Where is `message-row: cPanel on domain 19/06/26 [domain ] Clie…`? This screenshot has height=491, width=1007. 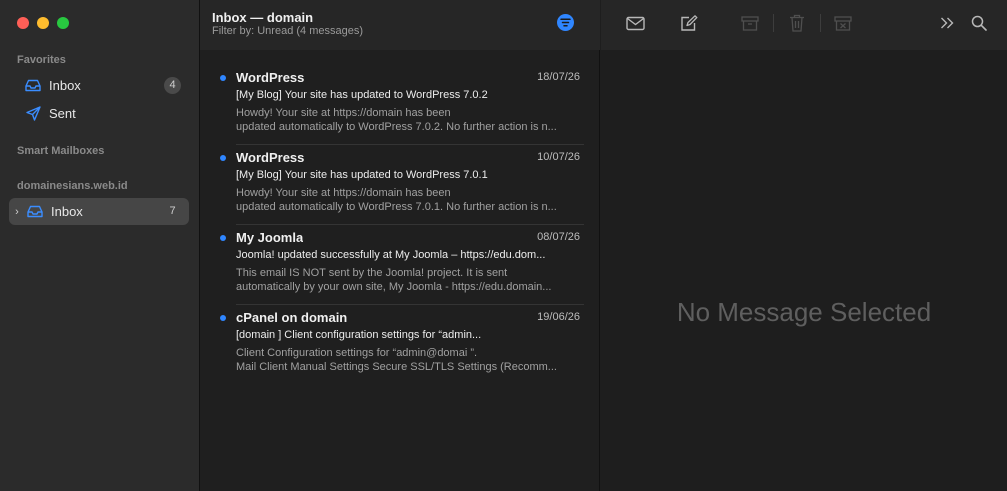
message-row: cPanel on domain 19/06/26 [domain ] Clie… is located at coordinates (400, 345).